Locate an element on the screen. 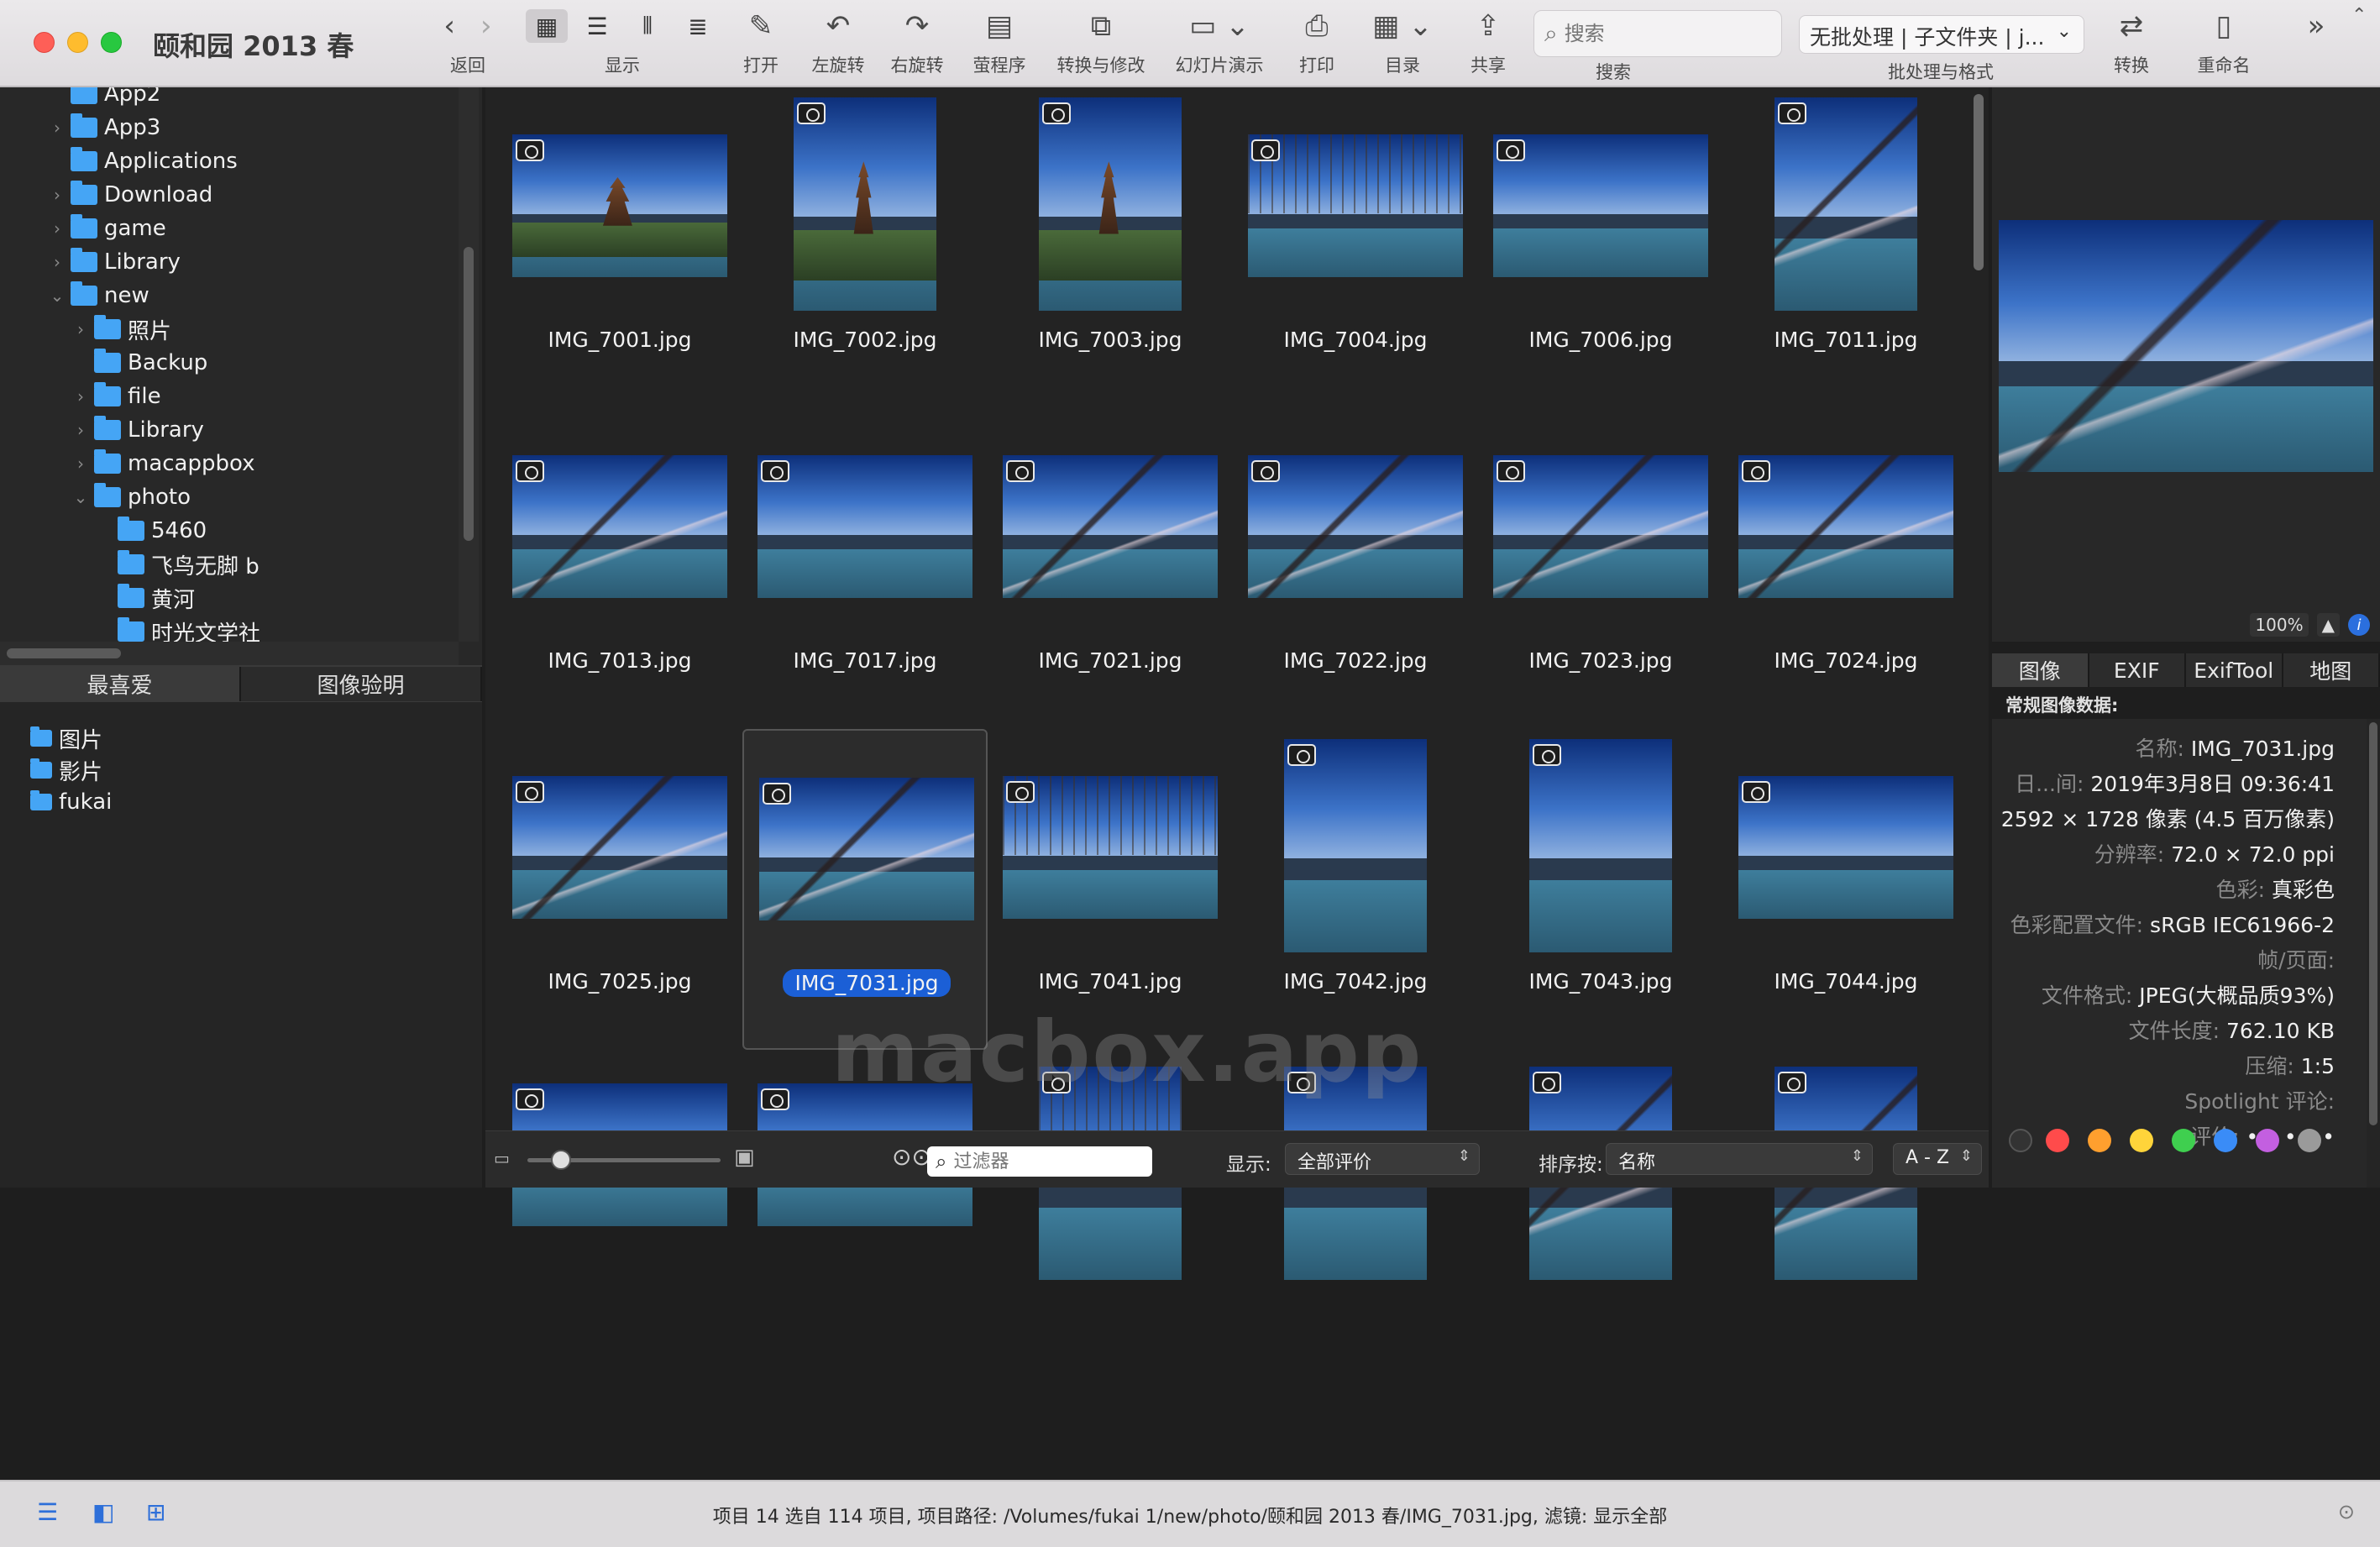 This screenshot has height=1547, width=2380. disclosure-icon: ⌄ is located at coordinates (81, 497).